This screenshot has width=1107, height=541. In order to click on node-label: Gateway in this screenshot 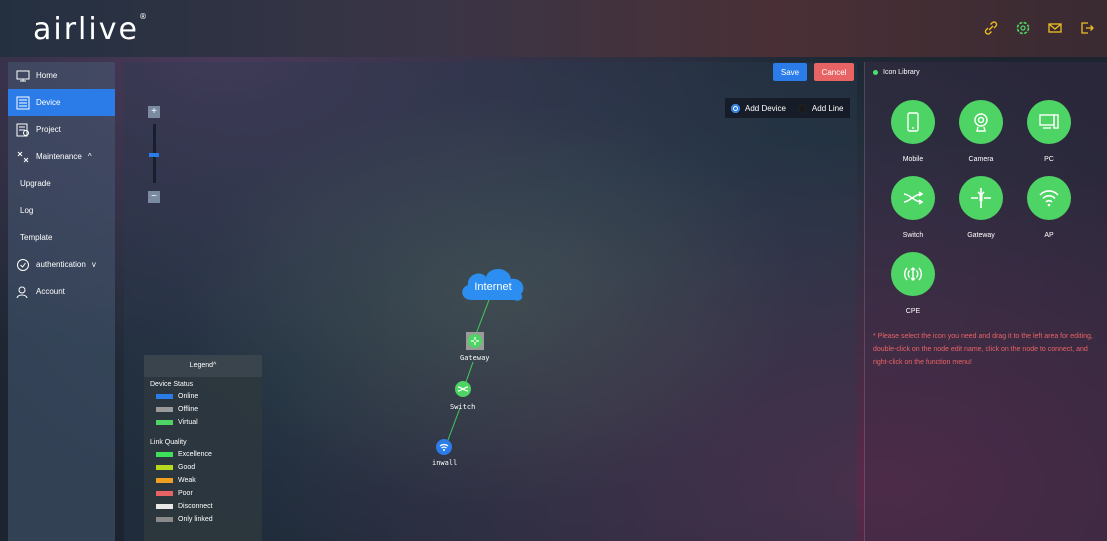, I will do `click(475, 358)`.